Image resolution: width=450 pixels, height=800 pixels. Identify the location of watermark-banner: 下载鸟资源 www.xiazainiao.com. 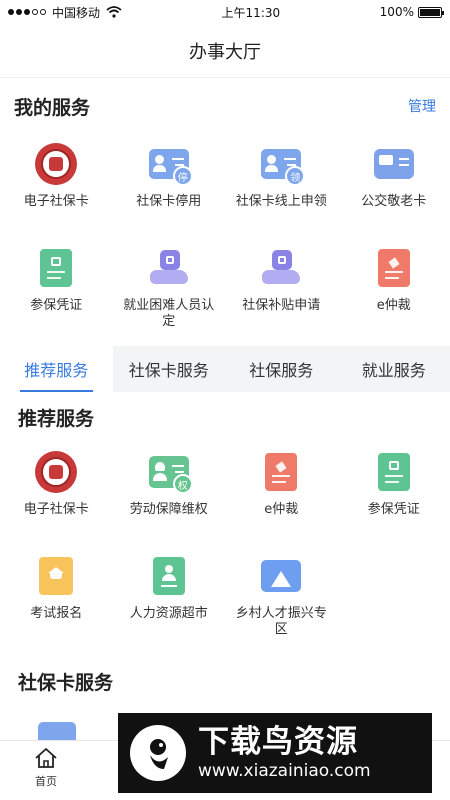
(275, 753).